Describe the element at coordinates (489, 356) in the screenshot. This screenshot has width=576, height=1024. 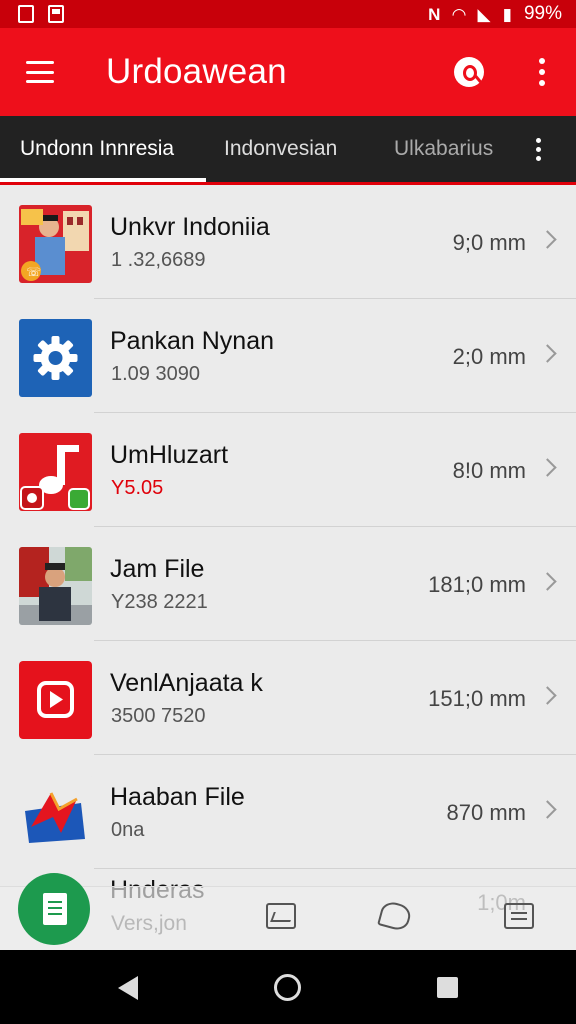
I see `list-item-time: 2;0 mm` at that location.